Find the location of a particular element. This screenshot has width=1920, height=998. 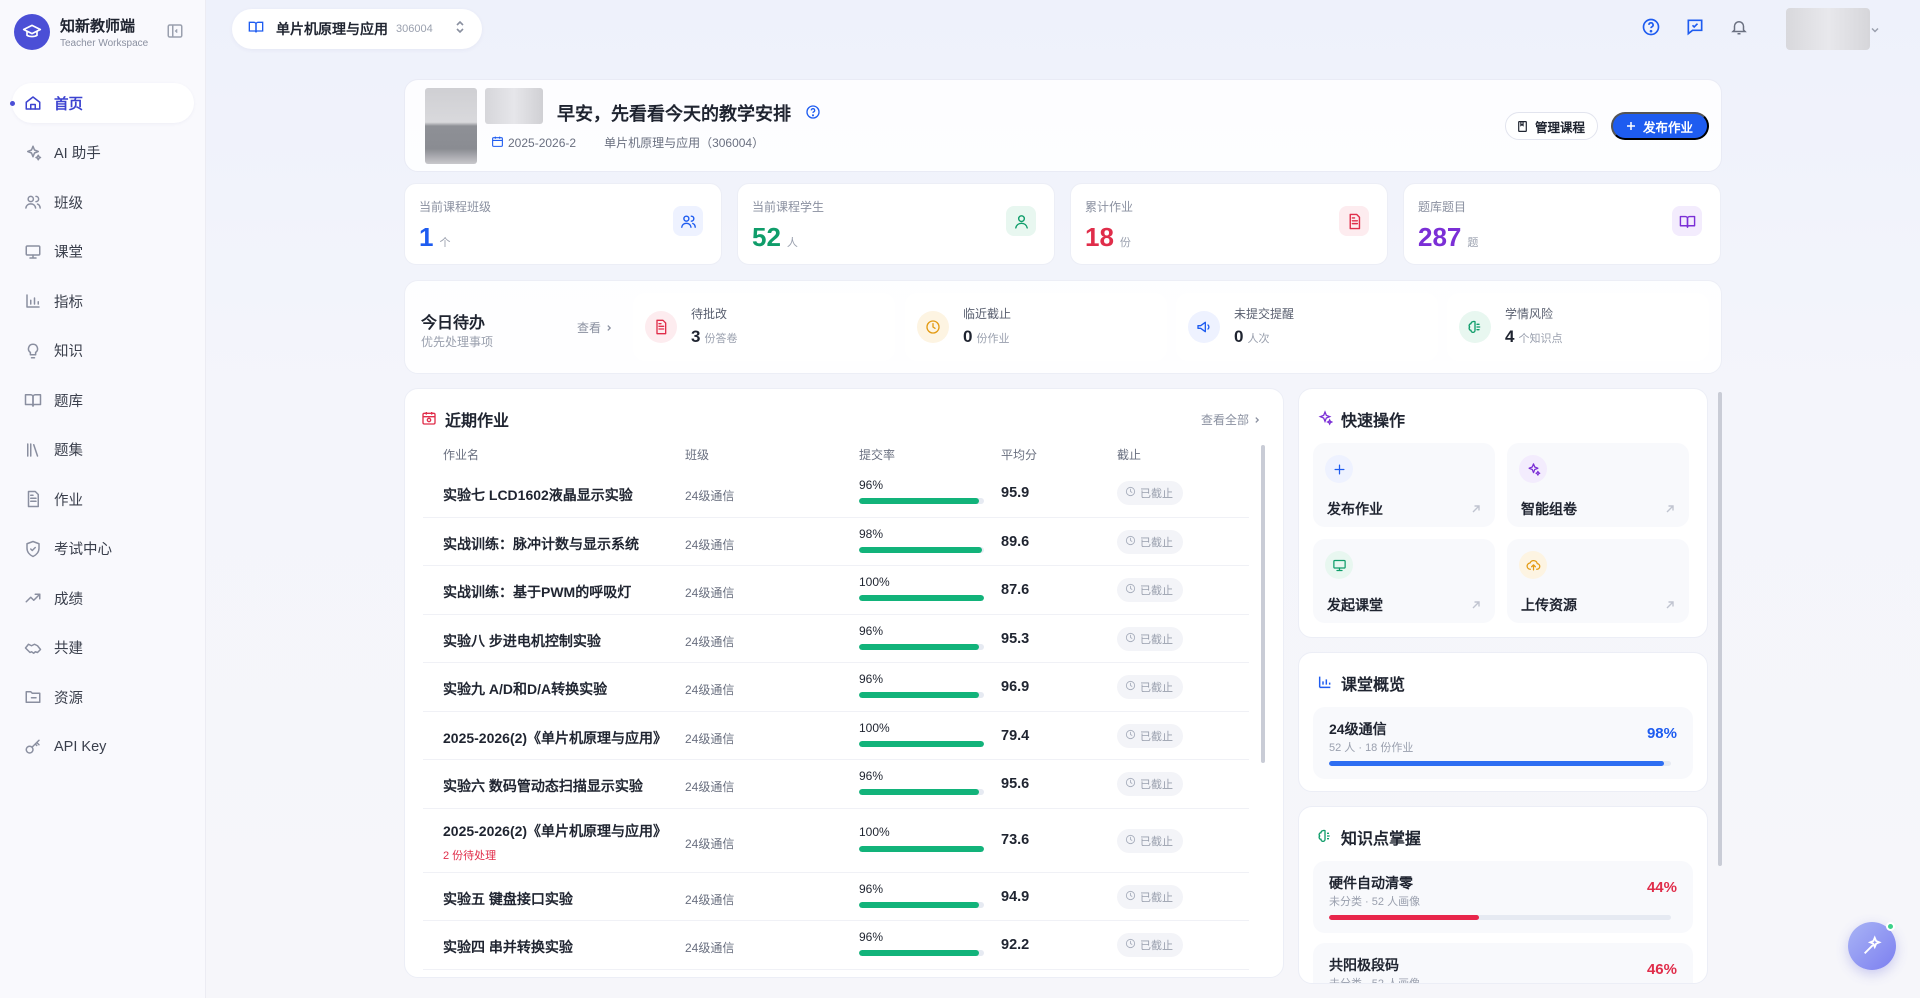

sidebar-item-resources: 资源 is located at coordinates (103, 697).